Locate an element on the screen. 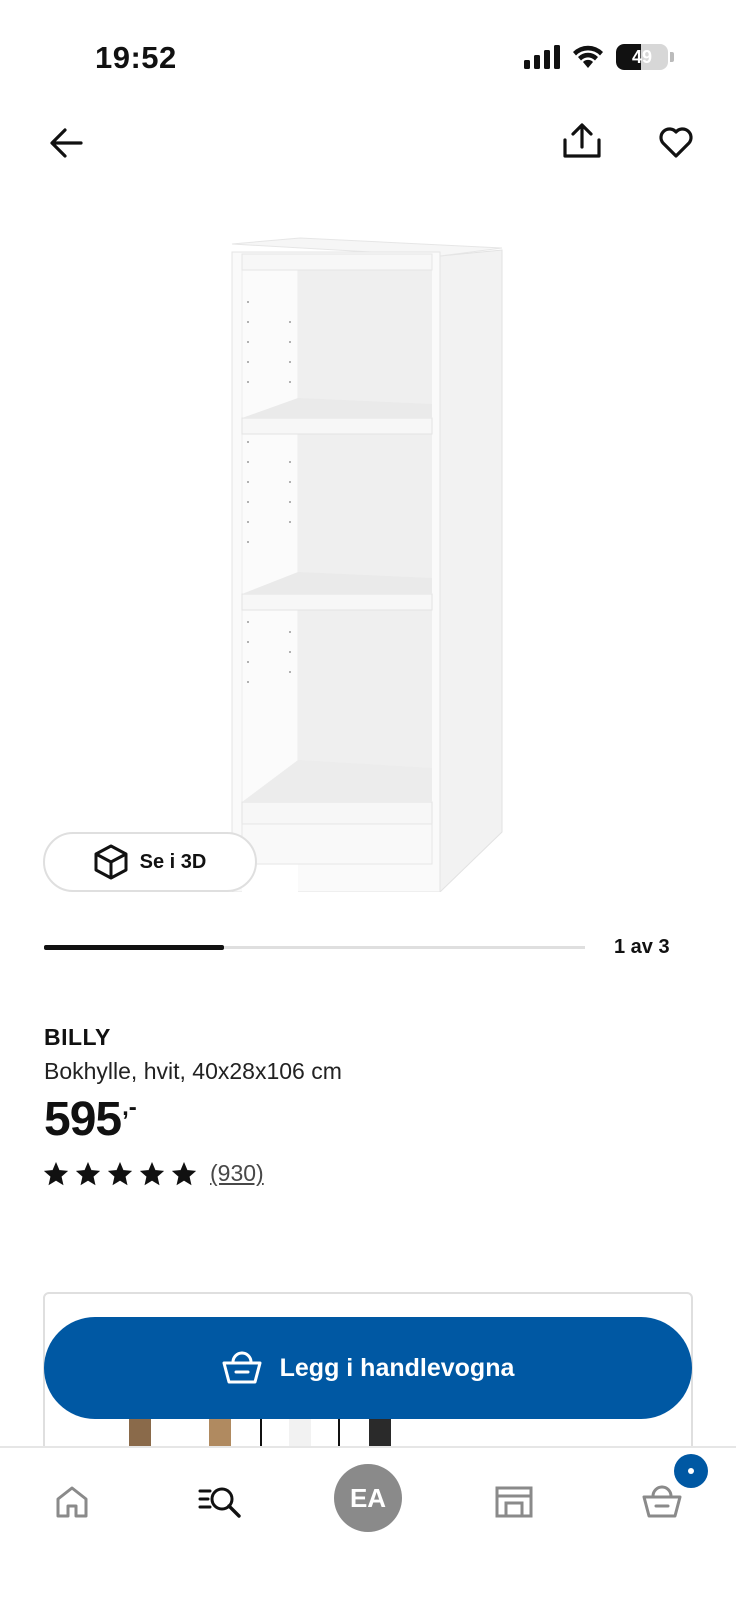 Image resolution: width=736 pixels, height=1600 pixels. product-rating: (930) is located at coordinates (154, 1173).